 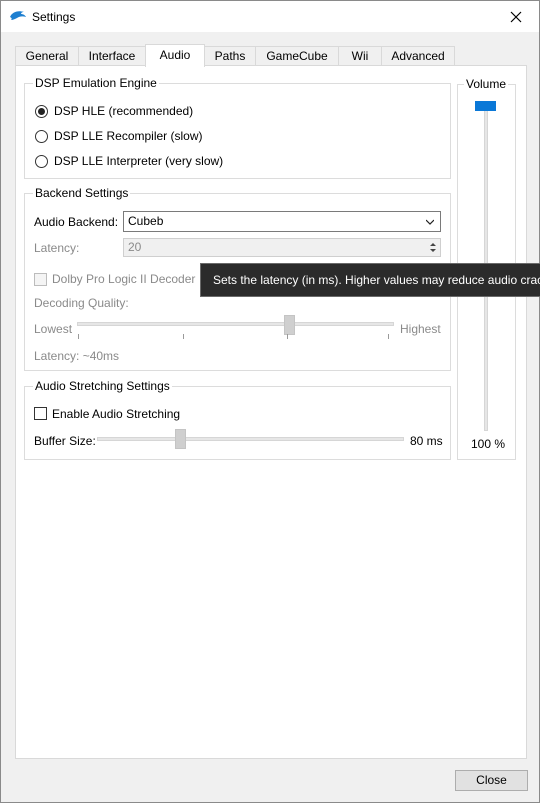 I want to click on dolby-checkbox, so click(x=40, y=279).